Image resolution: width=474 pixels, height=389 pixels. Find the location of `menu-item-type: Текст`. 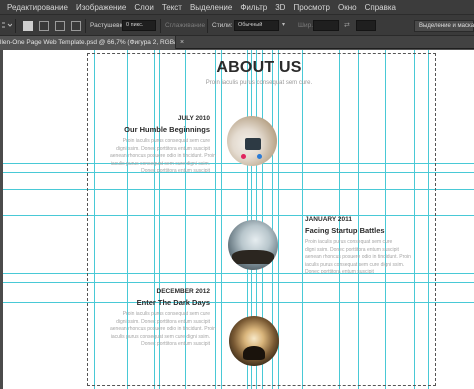

menu-item-type: Текст is located at coordinates (172, 7).